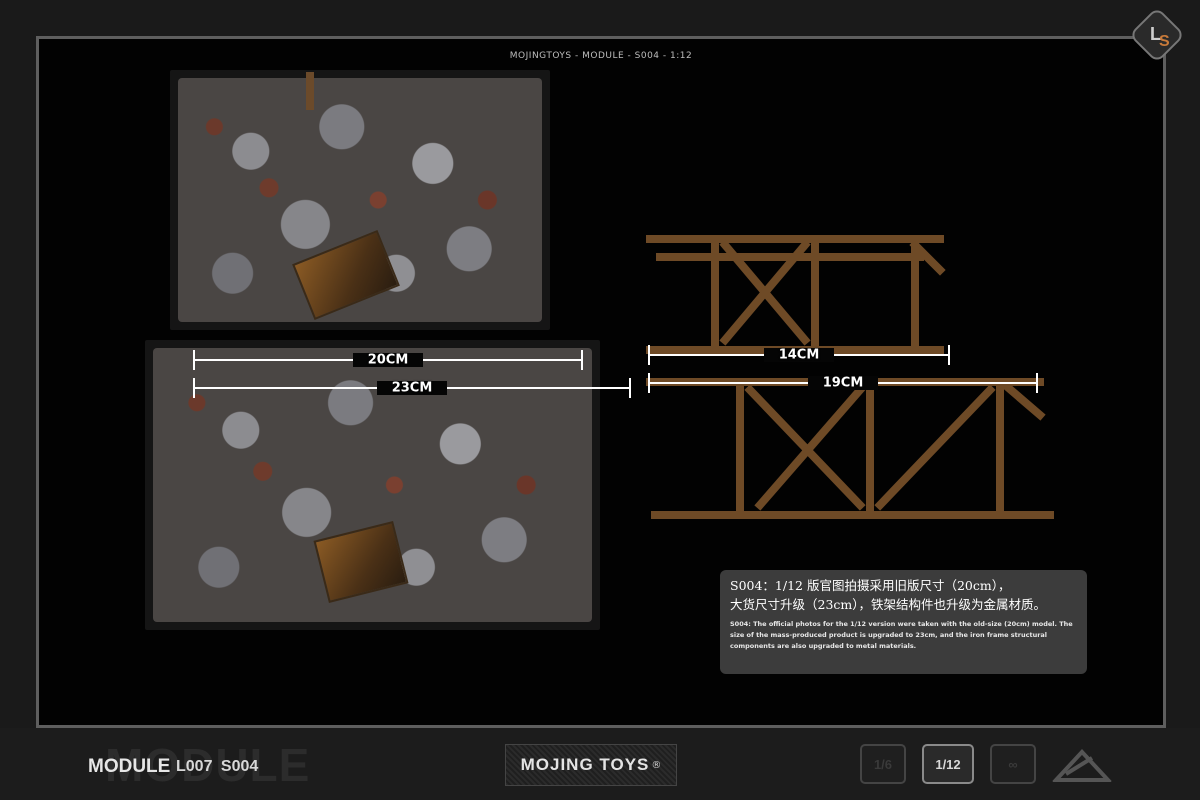  What do you see at coordinates (1082, 765) in the screenshot?
I see `terrain-scale-icon` at bounding box center [1082, 765].